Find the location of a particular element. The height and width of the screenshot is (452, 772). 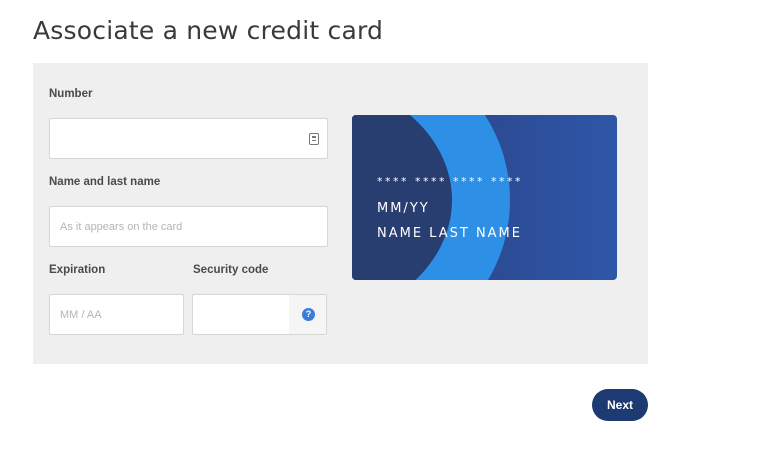

security-code-label: Security code is located at coordinates (231, 270).